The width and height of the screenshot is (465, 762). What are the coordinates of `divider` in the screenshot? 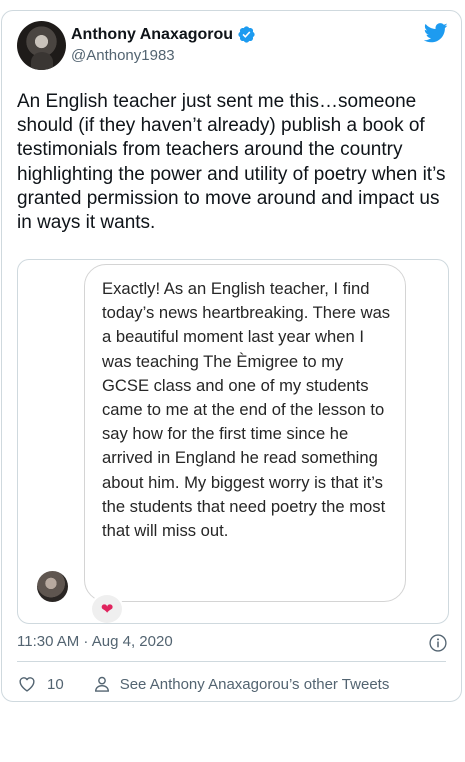 It's located at (231, 661).